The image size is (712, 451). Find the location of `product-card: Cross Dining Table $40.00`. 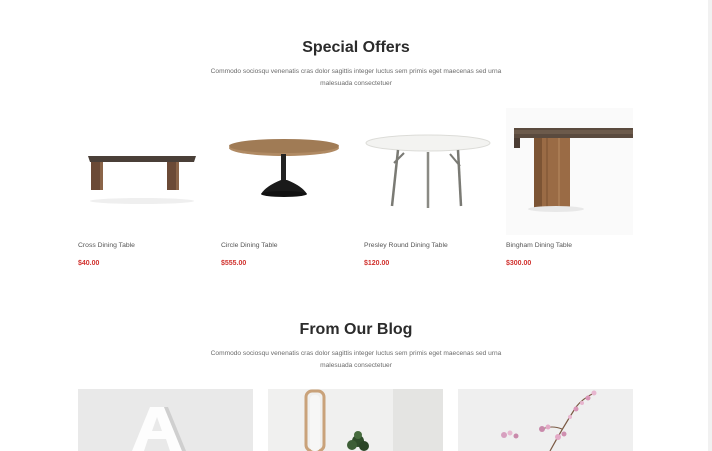

product-card: Cross Dining Table $40.00 is located at coordinates (141, 193).